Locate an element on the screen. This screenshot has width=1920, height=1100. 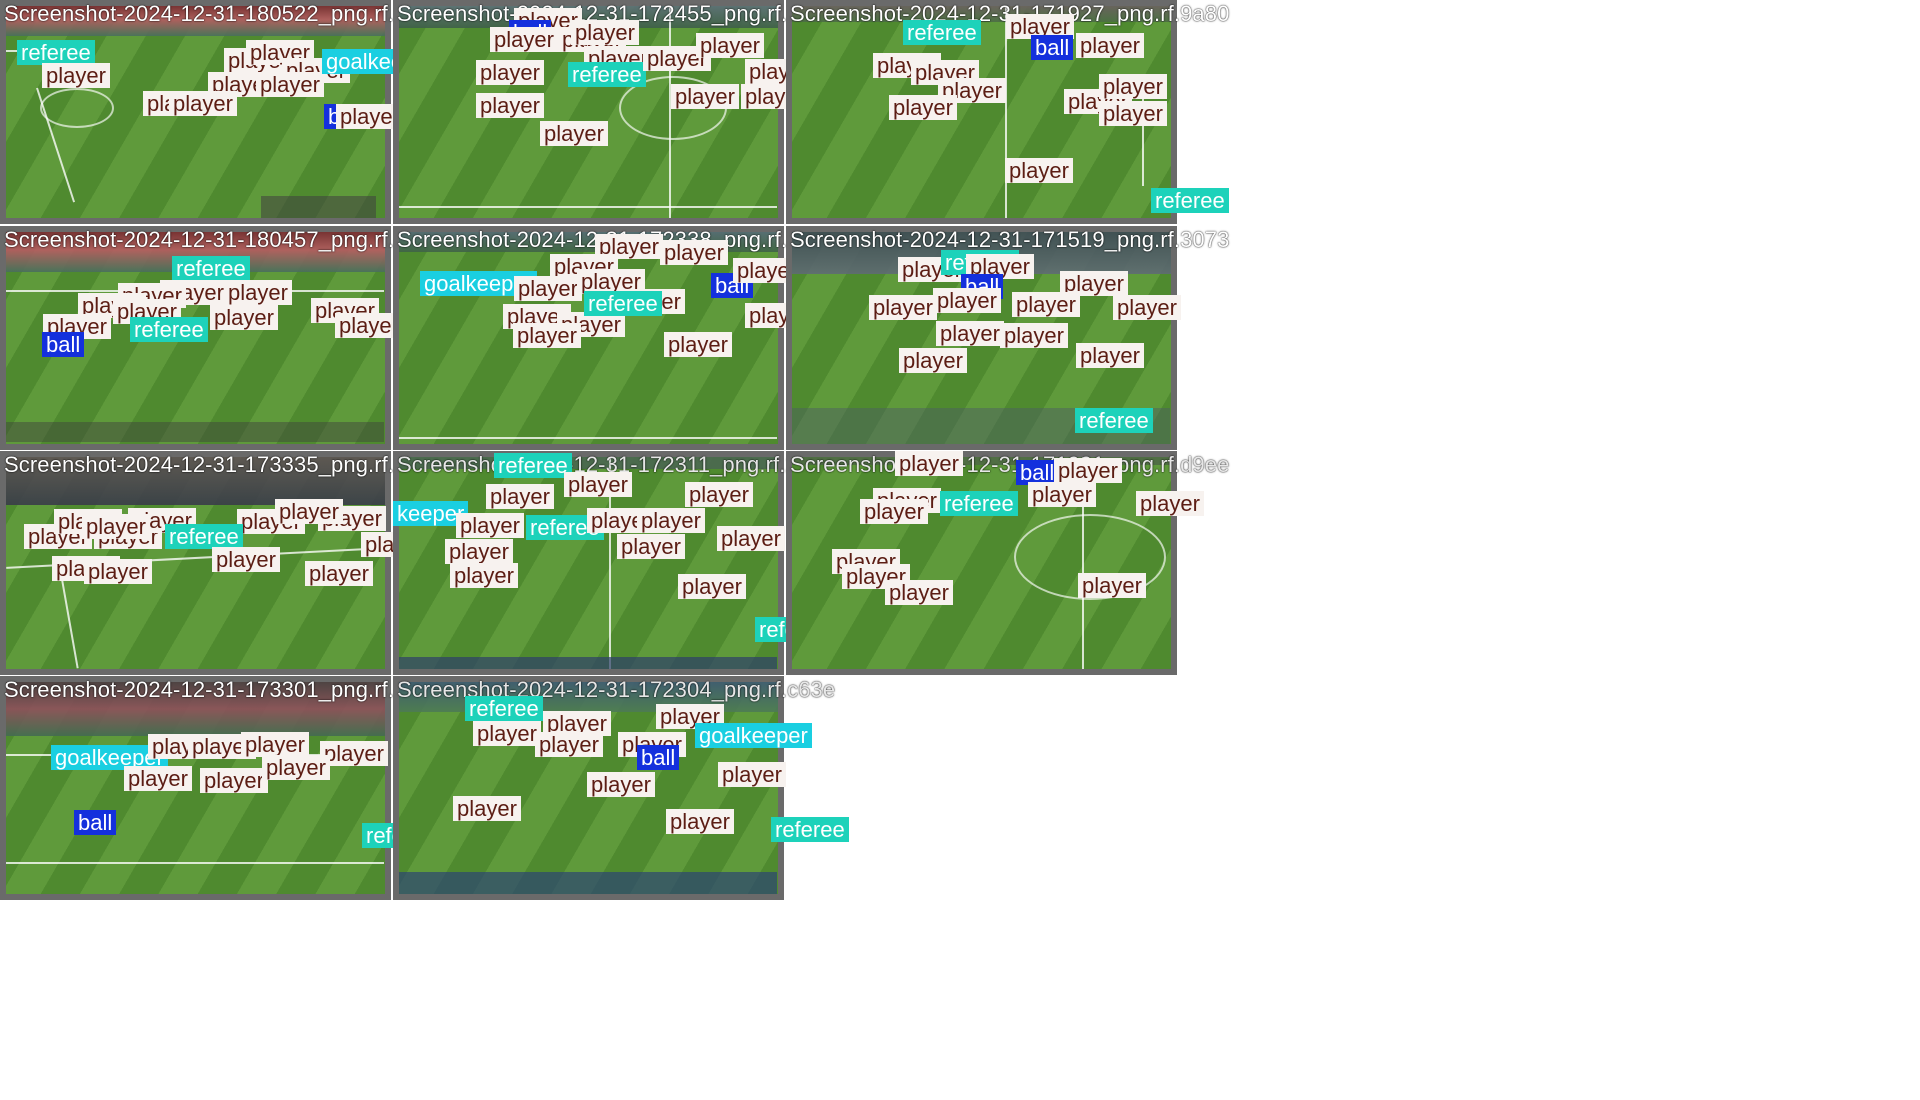
football-pitch-image is located at coordinates (195, 788).